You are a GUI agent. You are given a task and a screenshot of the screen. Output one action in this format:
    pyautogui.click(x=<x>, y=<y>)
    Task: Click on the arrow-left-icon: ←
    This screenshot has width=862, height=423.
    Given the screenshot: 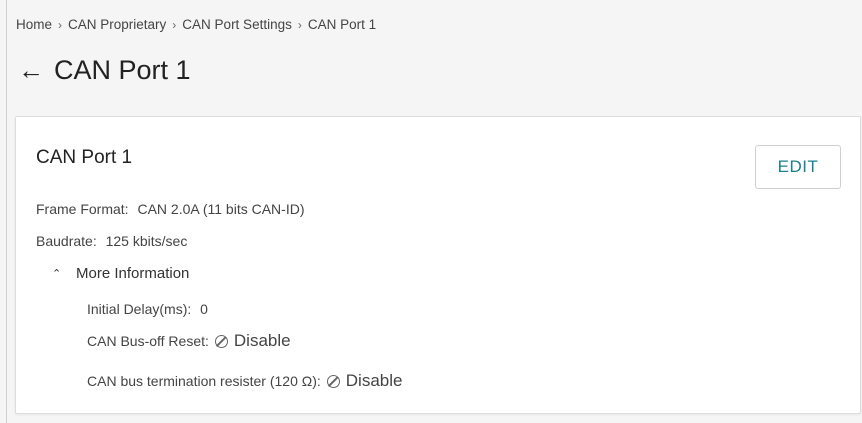 What is the action you would take?
    pyautogui.click(x=36, y=70)
    